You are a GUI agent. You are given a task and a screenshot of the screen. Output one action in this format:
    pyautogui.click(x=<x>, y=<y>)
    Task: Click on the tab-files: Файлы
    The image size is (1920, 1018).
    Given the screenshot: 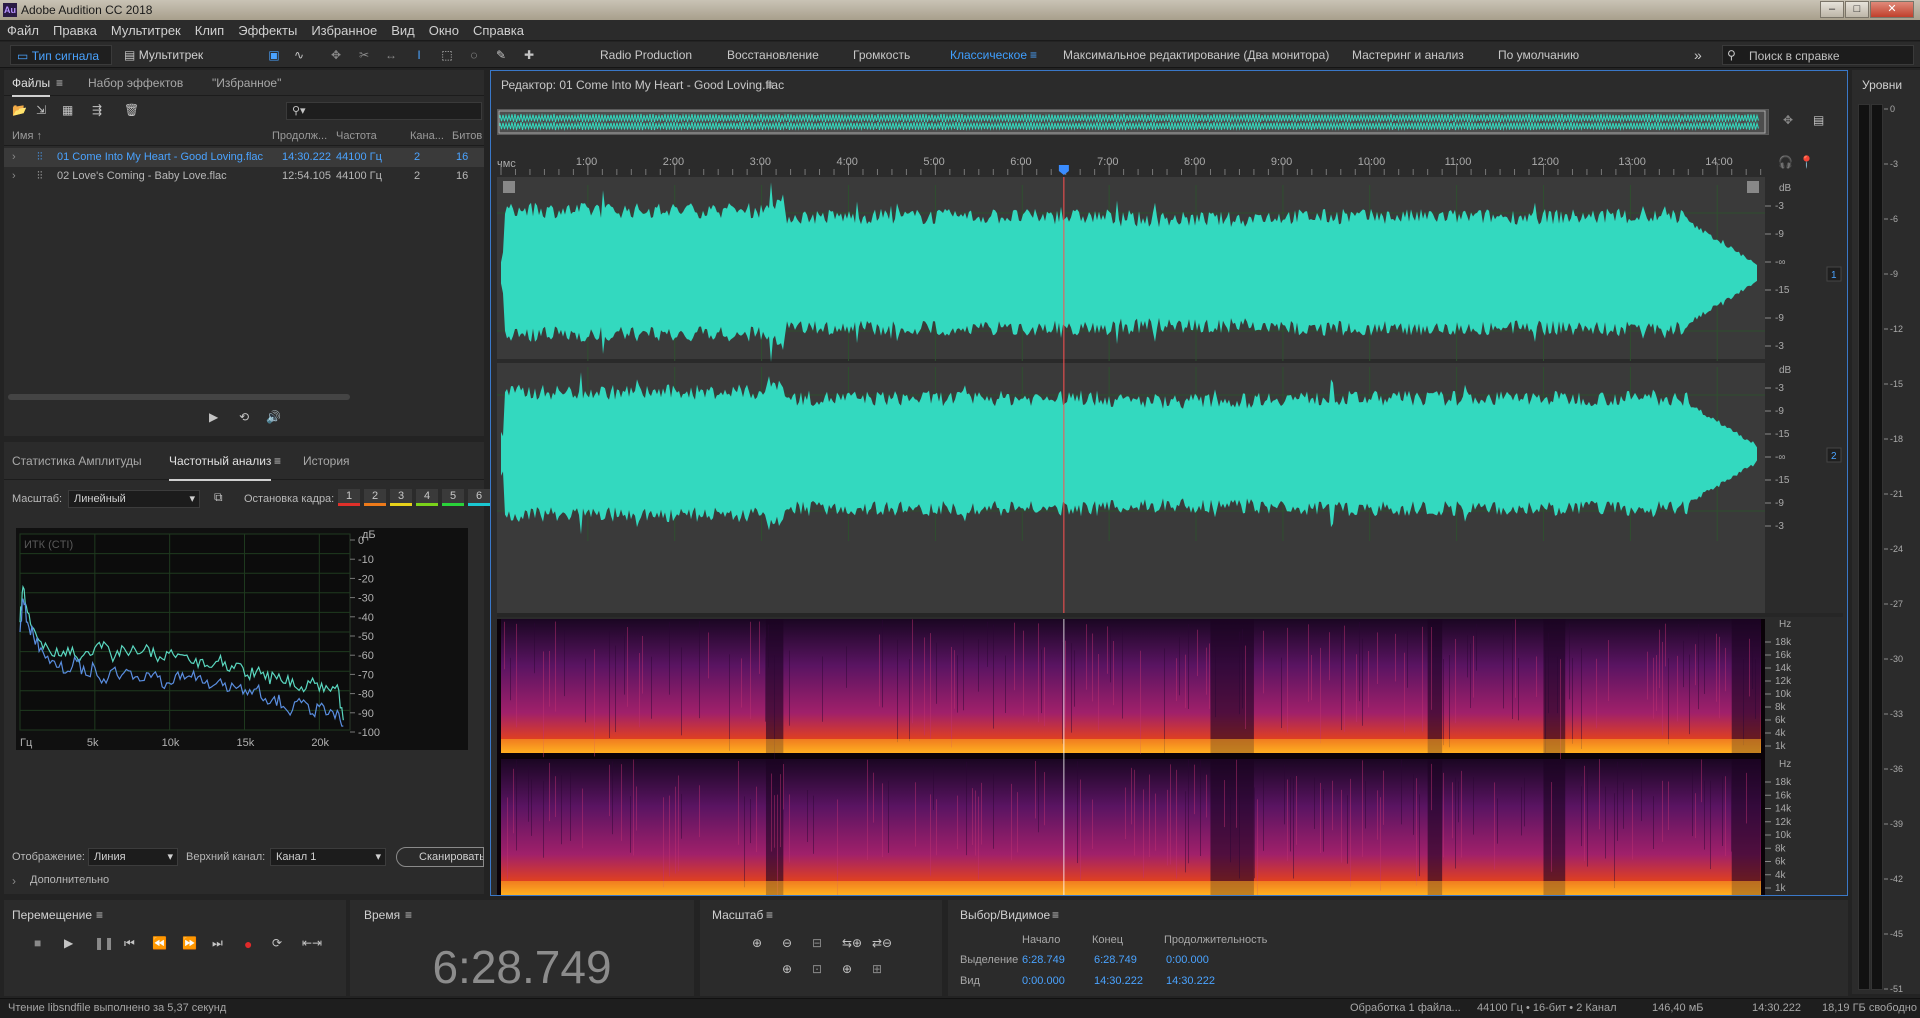 What is the action you would take?
    pyautogui.click(x=31, y=83)
    